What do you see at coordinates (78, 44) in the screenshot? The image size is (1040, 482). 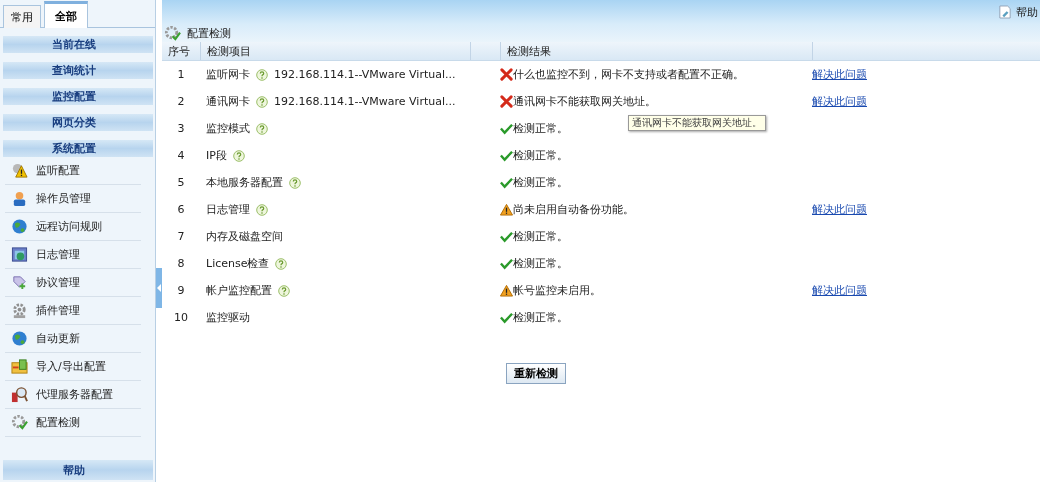 I see `section-header: 当前在线` at bounding box center [78, 44].